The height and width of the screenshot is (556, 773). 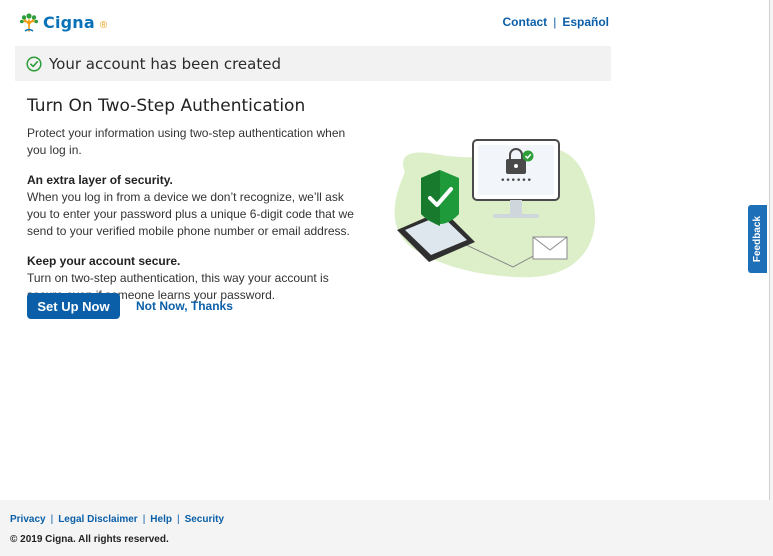 I want to click on logo-text: Cigna, so click(x=69, y=22).